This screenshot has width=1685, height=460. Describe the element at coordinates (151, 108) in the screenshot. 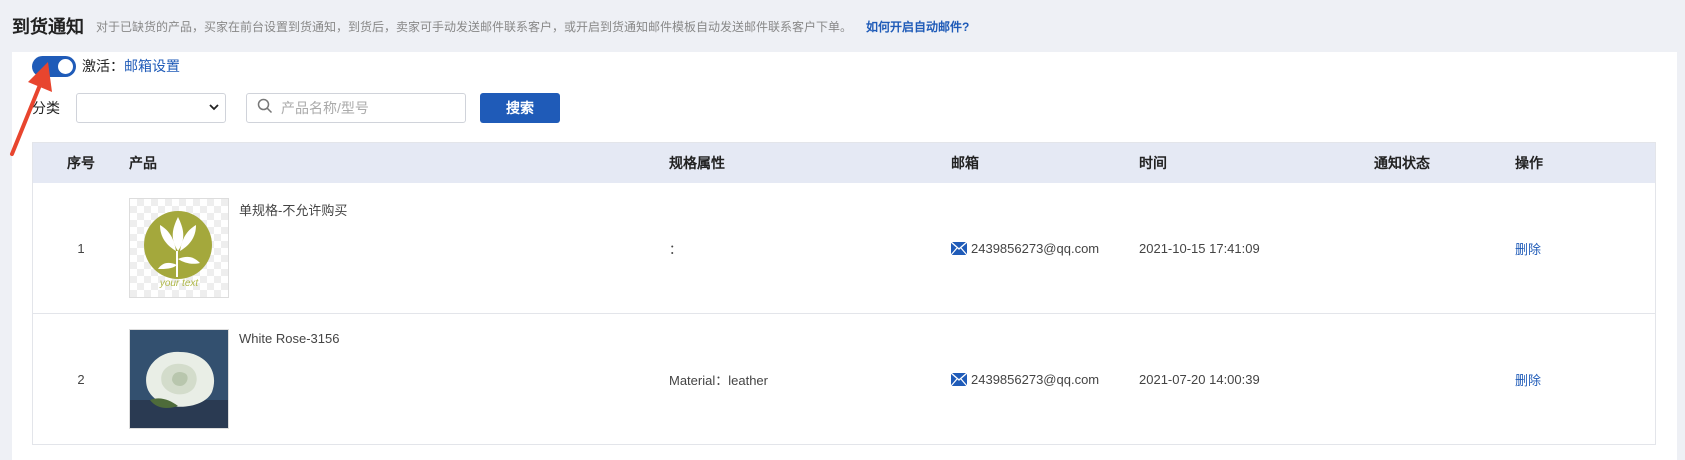

I see `category-select` at that location.